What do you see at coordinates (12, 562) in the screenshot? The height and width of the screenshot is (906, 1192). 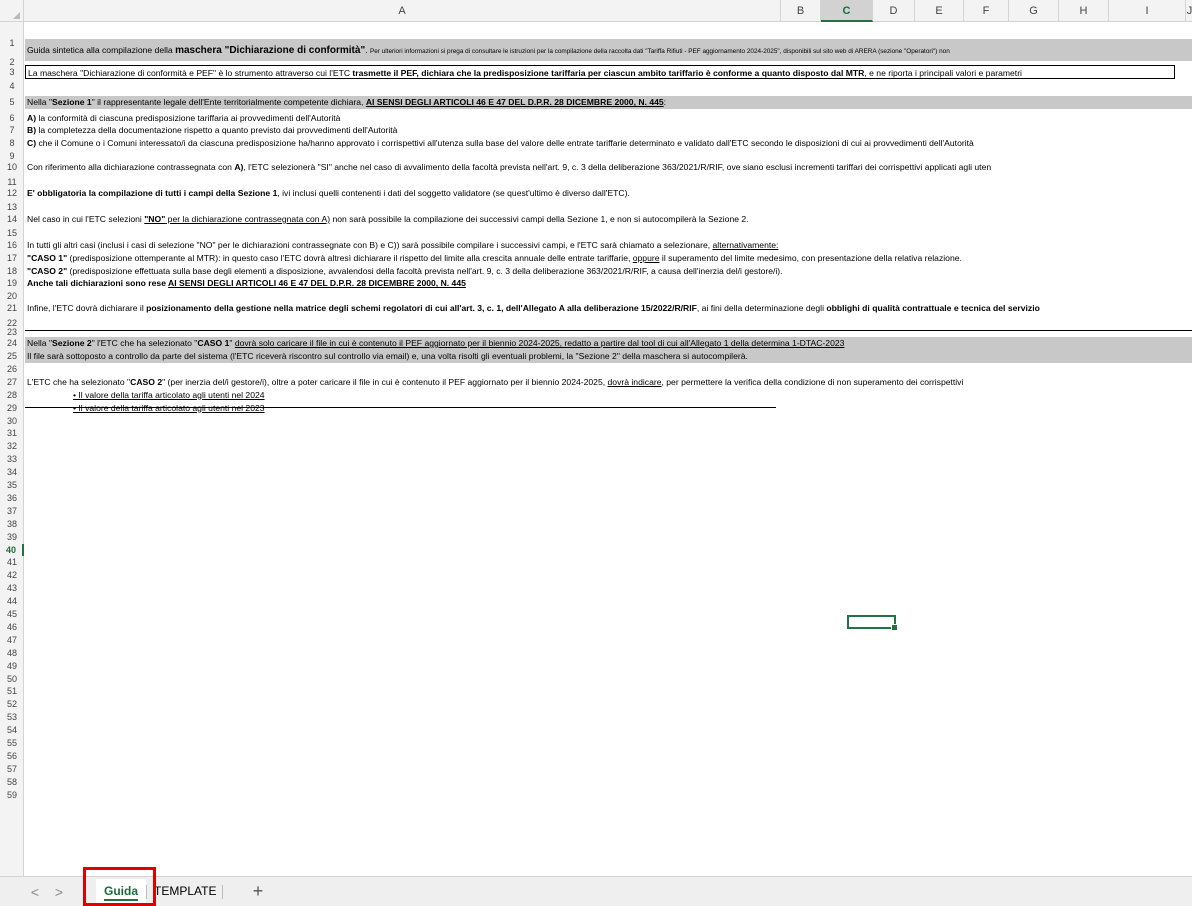 I see `row-header-41: 41` at bounding box center [12, 562].